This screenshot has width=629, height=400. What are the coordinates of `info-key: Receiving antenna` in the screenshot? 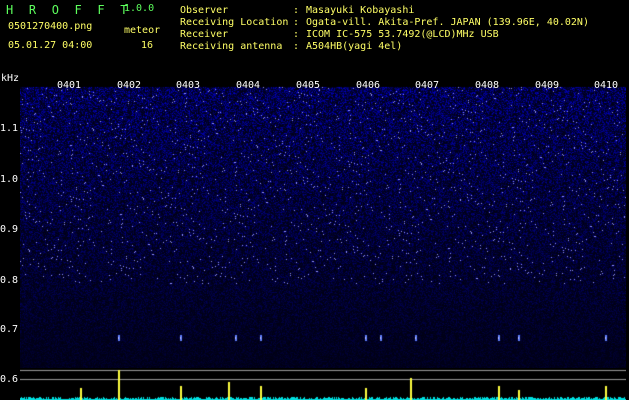 It's located at (231, 46).